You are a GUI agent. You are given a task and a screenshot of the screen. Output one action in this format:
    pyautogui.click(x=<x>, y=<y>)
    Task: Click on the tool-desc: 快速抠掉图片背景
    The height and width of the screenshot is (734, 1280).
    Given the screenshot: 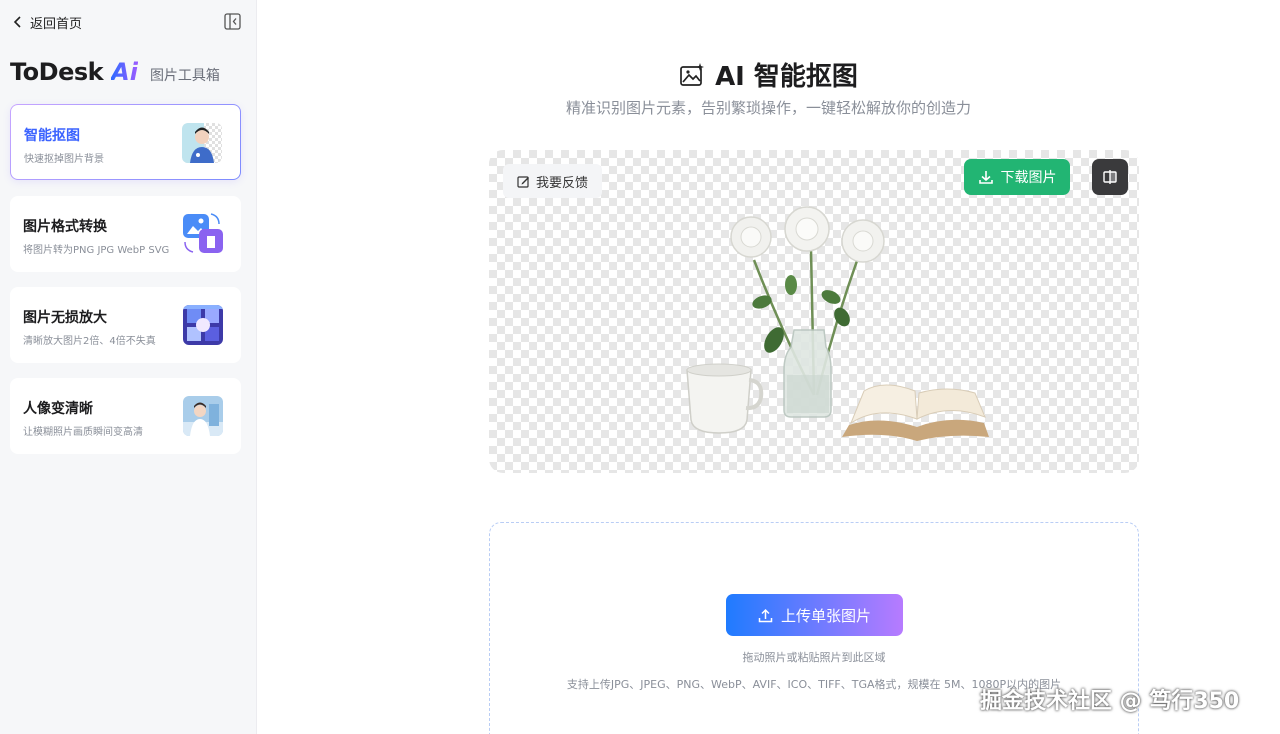 What is the action you would take?
    pyautogui.click(x=64, y=159)
    